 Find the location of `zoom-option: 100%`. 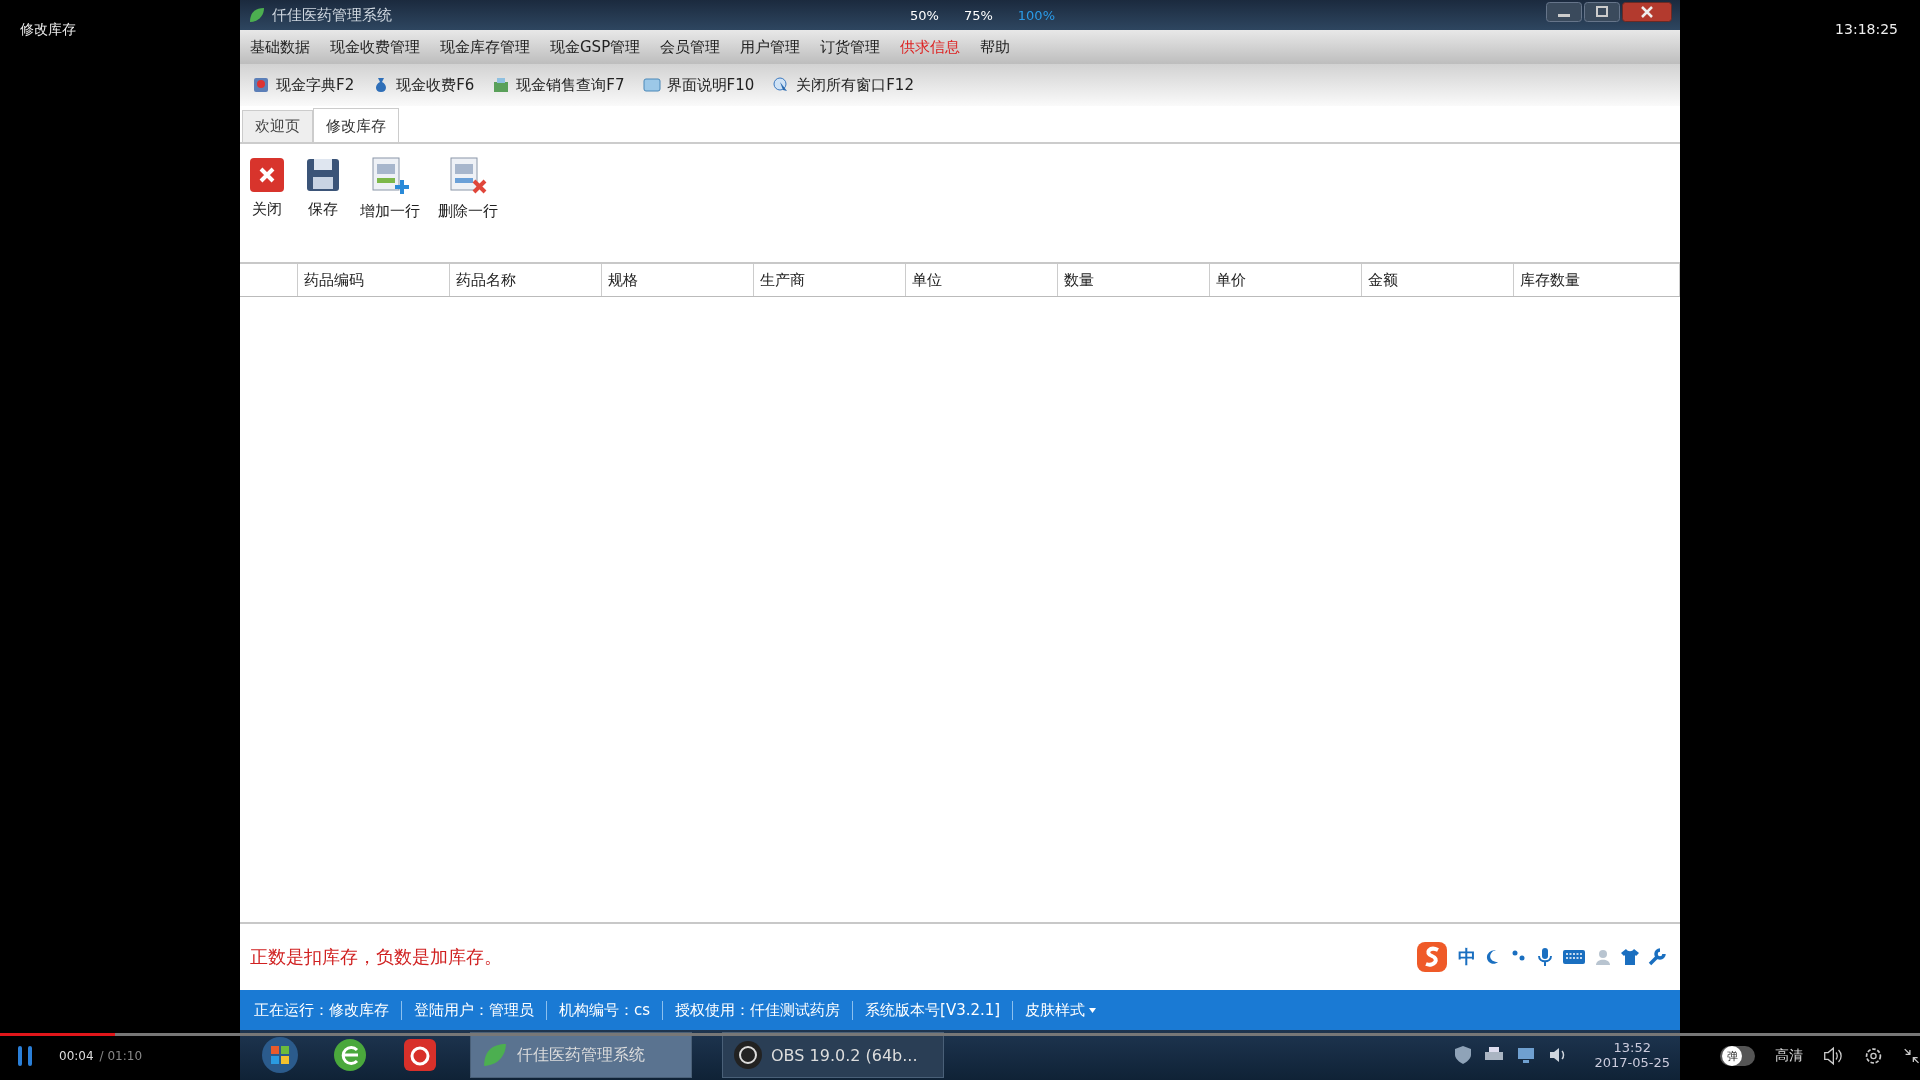

zoom-option: 100% is located at coordinates (1036, 15).